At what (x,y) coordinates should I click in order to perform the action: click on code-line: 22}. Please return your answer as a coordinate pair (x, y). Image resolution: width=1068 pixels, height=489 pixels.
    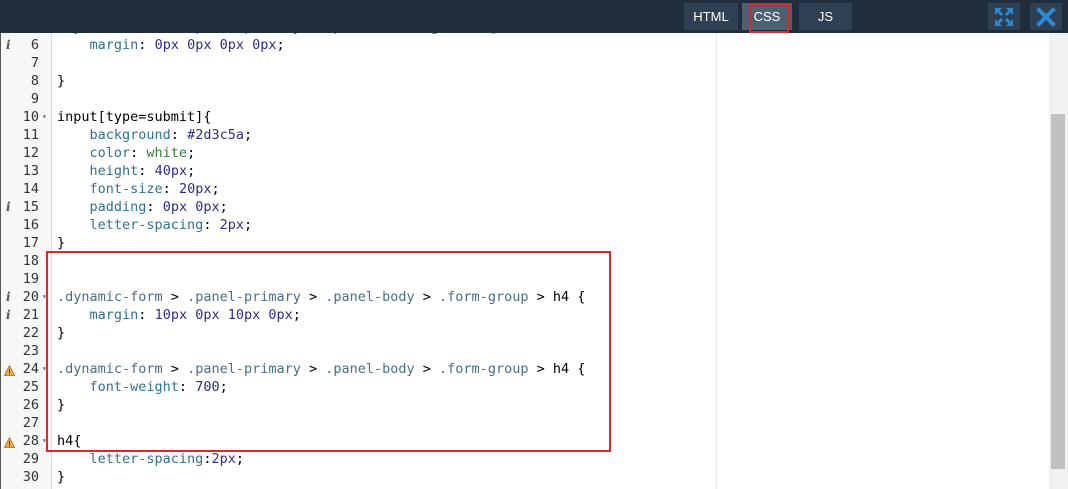
    Looking at the image, I should click on (359, 333).